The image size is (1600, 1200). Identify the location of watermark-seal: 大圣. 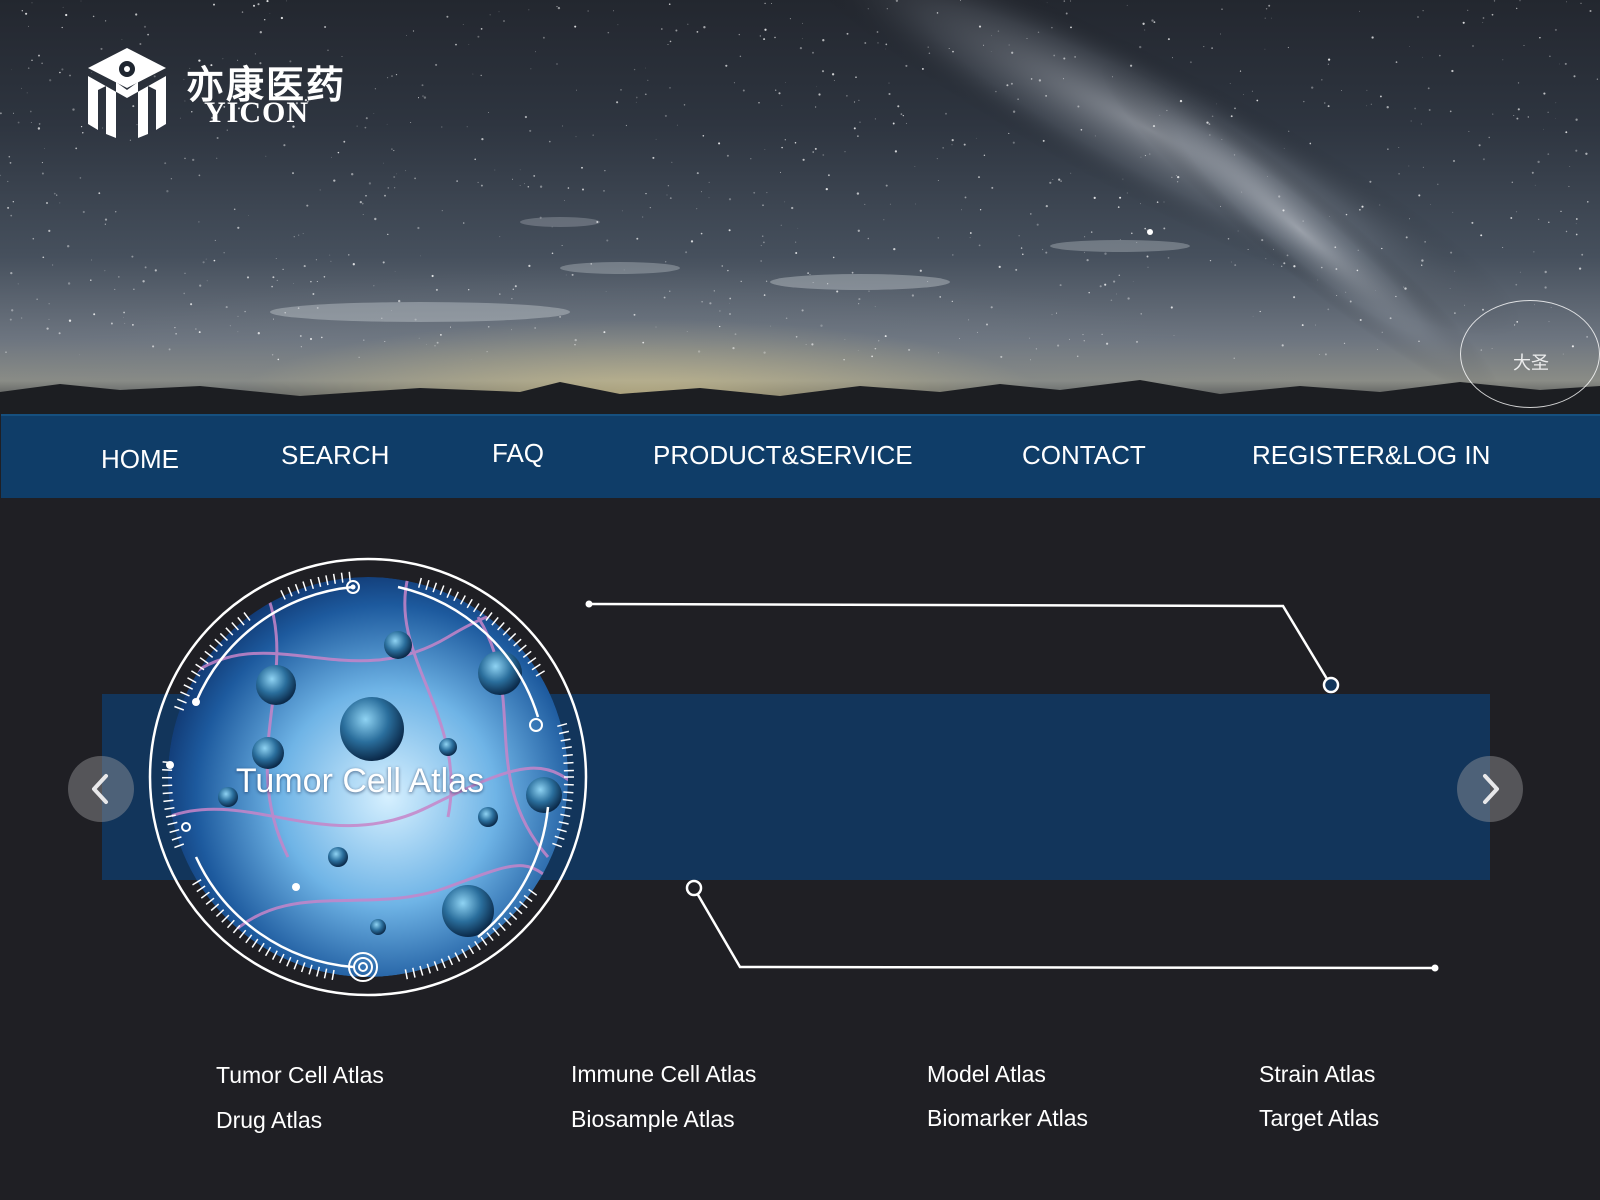
(1530, 354).